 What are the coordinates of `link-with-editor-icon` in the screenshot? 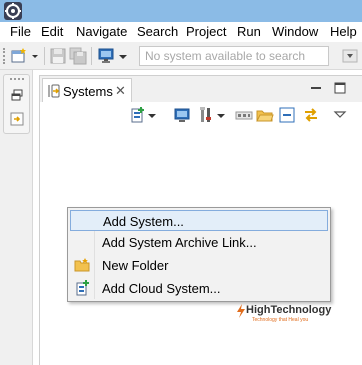 It's located at (311, 115).